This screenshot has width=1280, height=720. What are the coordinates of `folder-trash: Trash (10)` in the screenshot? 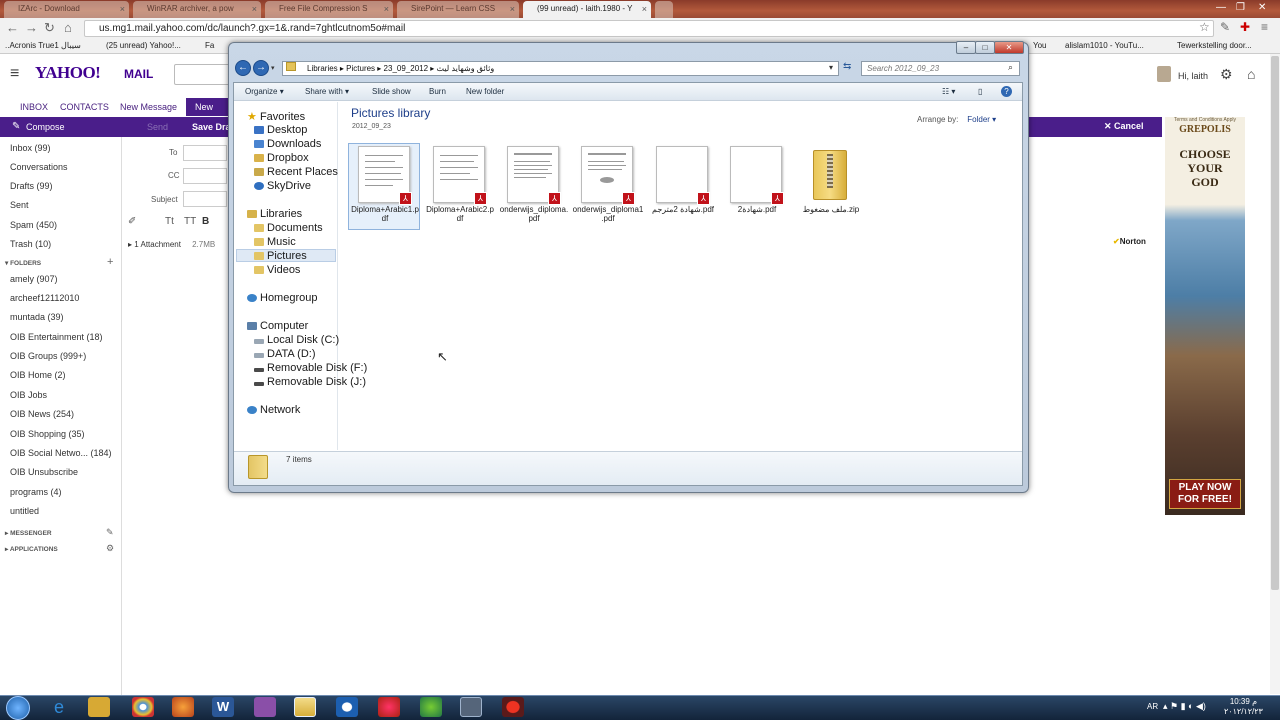 It's located at (30, 244).